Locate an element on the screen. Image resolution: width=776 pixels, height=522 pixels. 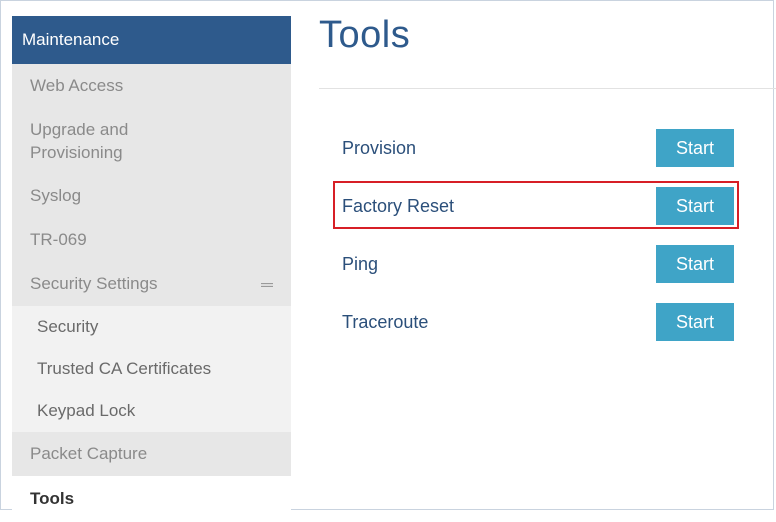
sidebar-subitem-security: Security is located at coordinates (151, 327).